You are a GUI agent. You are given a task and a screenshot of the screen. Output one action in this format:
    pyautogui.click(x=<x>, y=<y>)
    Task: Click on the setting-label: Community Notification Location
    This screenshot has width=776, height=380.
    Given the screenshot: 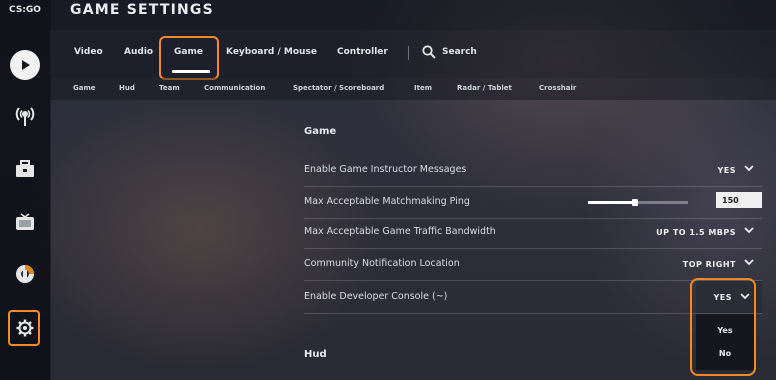 What is the action you would take?
    pyautogui.click(x=382, y=263)
    